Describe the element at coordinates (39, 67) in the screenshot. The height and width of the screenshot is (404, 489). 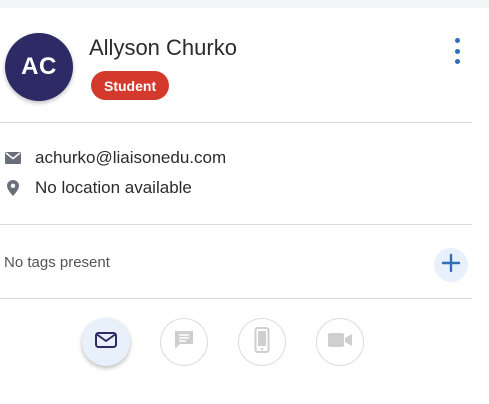
I see `avatar: AC` at that location.